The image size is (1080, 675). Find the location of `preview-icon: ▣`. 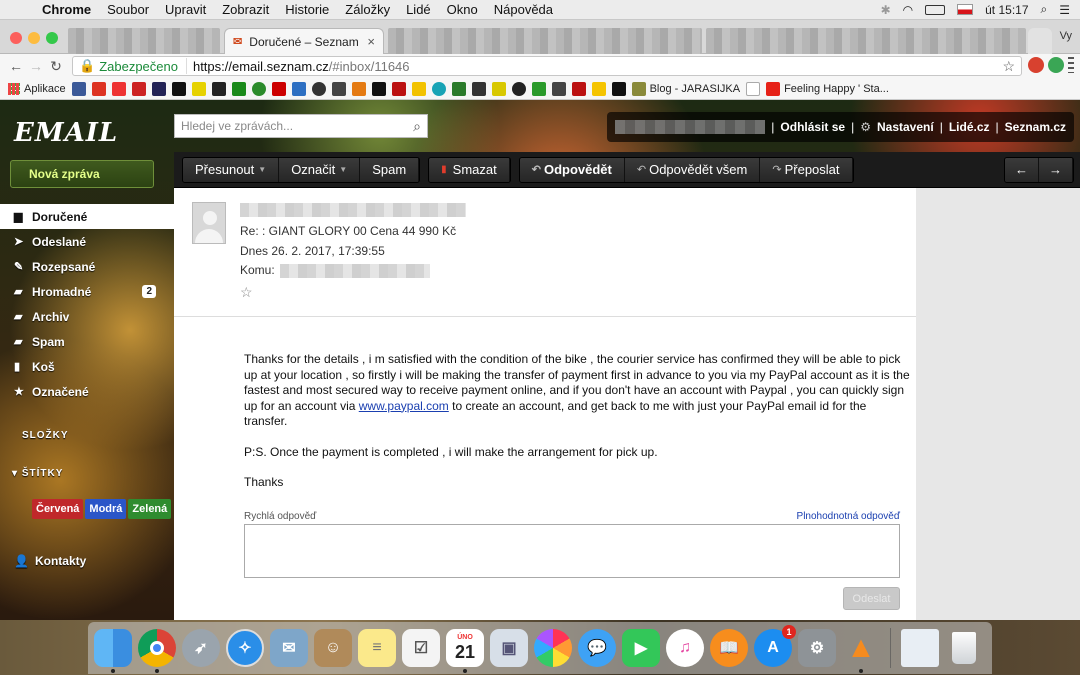

preview-icon: ▣ is located at coordinates (509, 648).